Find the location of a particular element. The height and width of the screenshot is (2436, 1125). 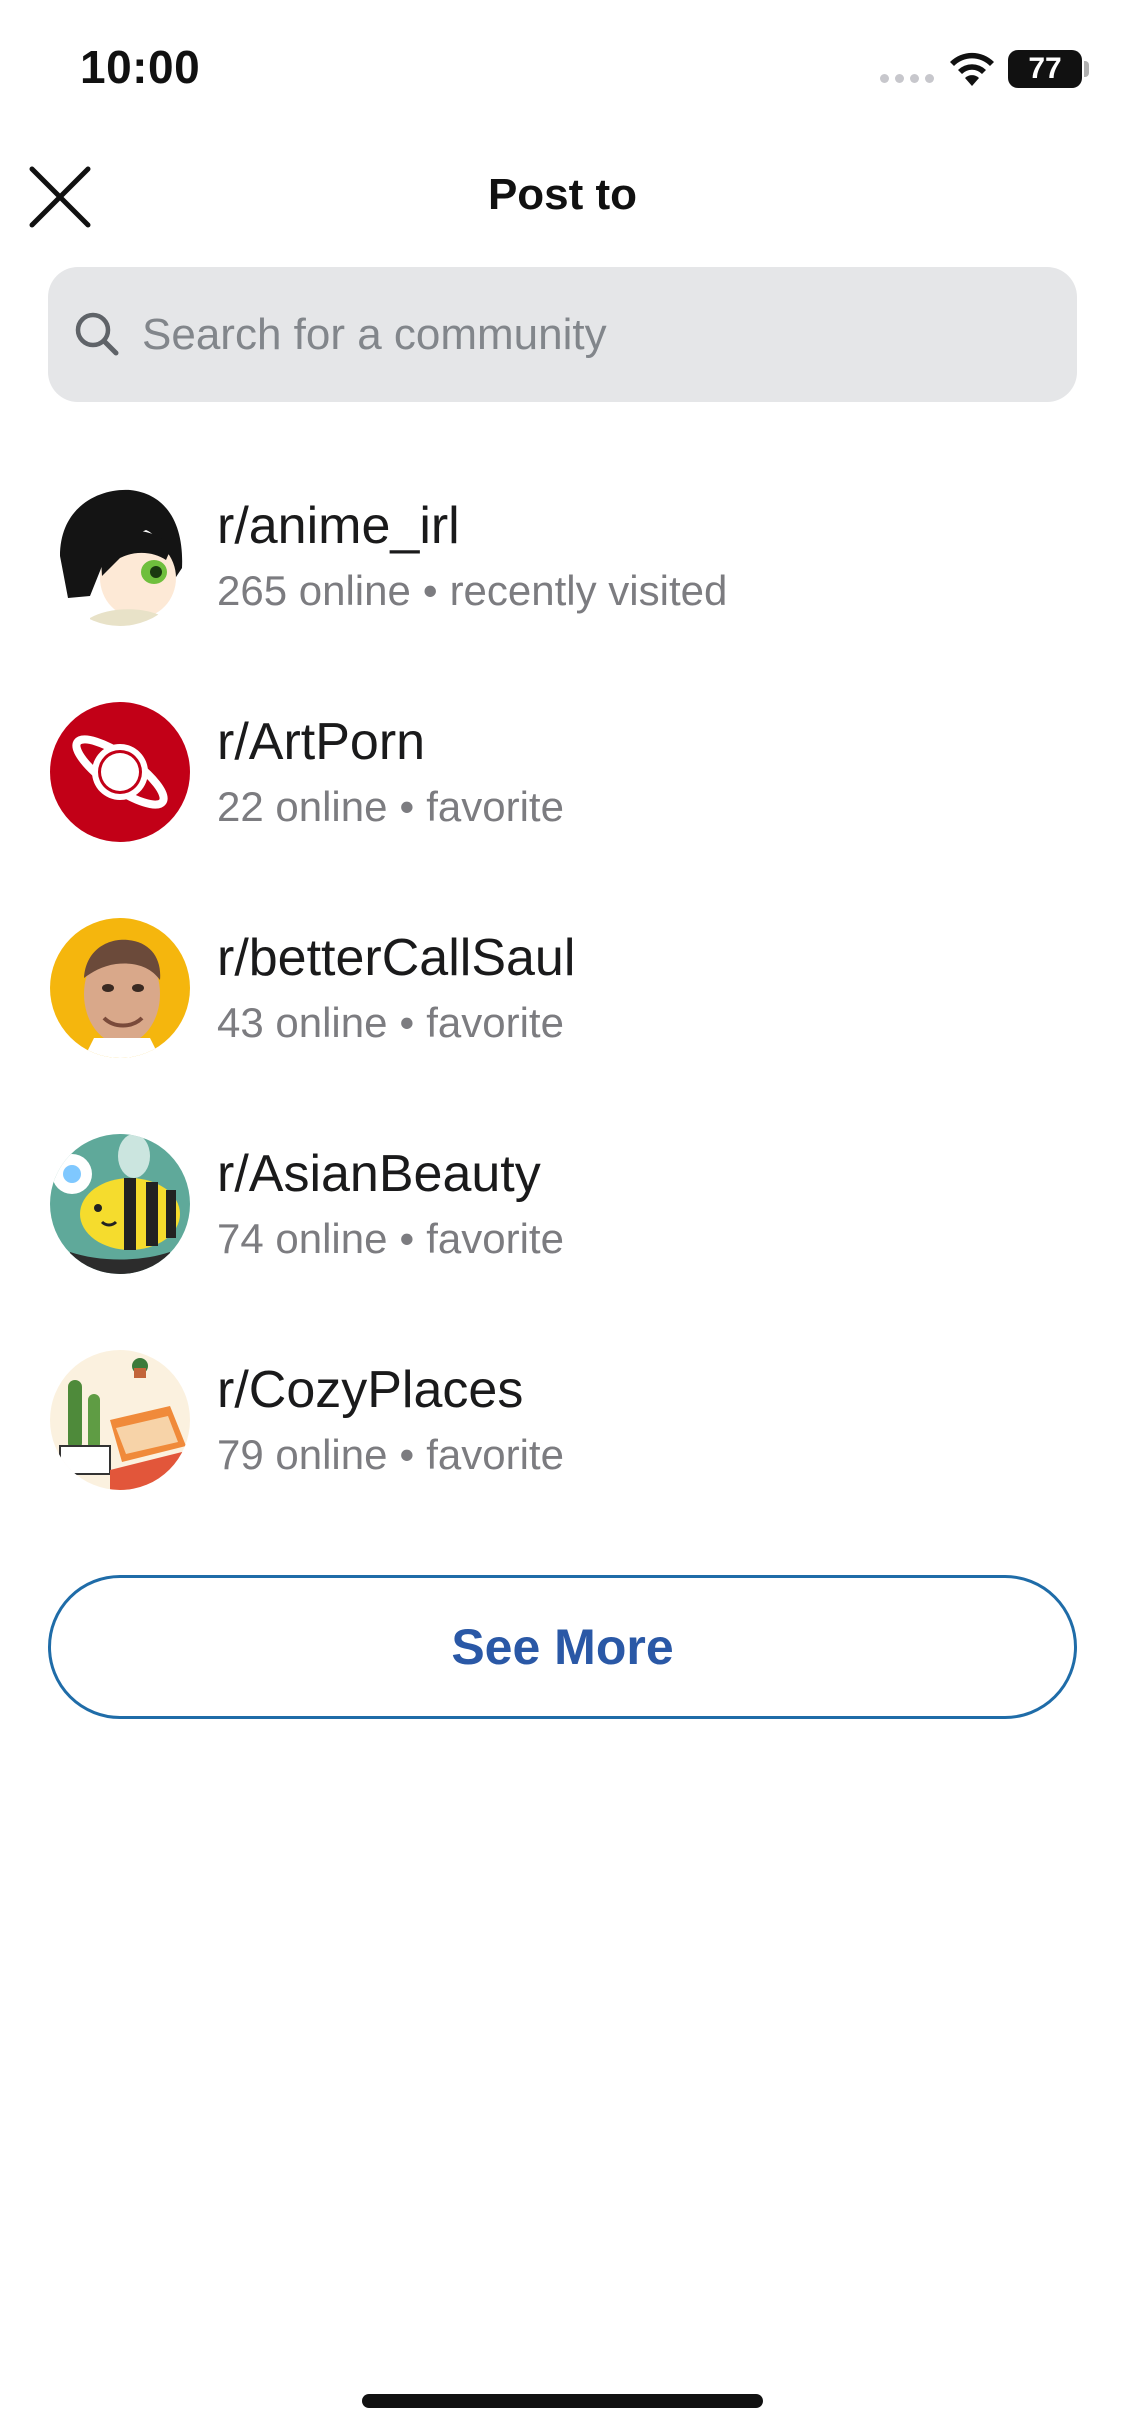

search-bar is located at coordinates (562, 334).